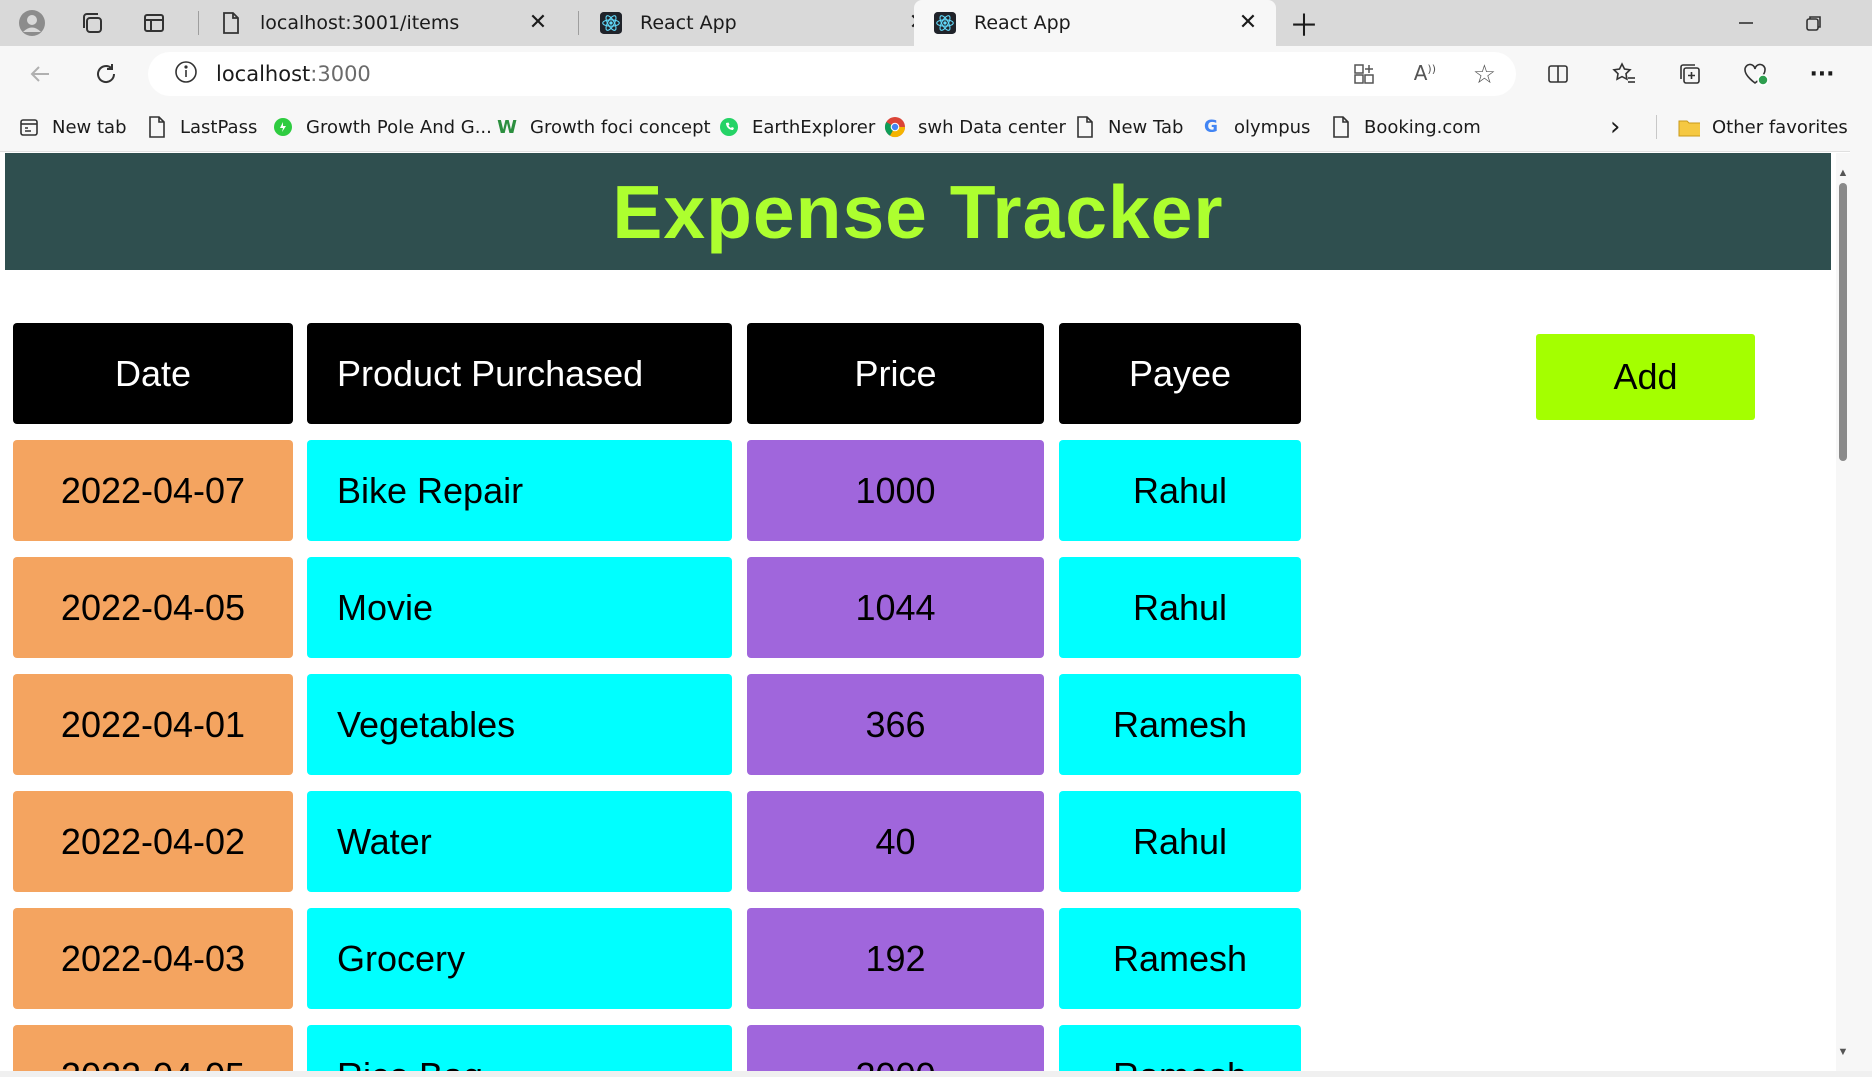 This screenshot has width=1872, height=1077. What do you see at coordinates (519, 490) in the screenshot?
I see `table-cell-product: Bike Repair` at bounding box center [519, 490].